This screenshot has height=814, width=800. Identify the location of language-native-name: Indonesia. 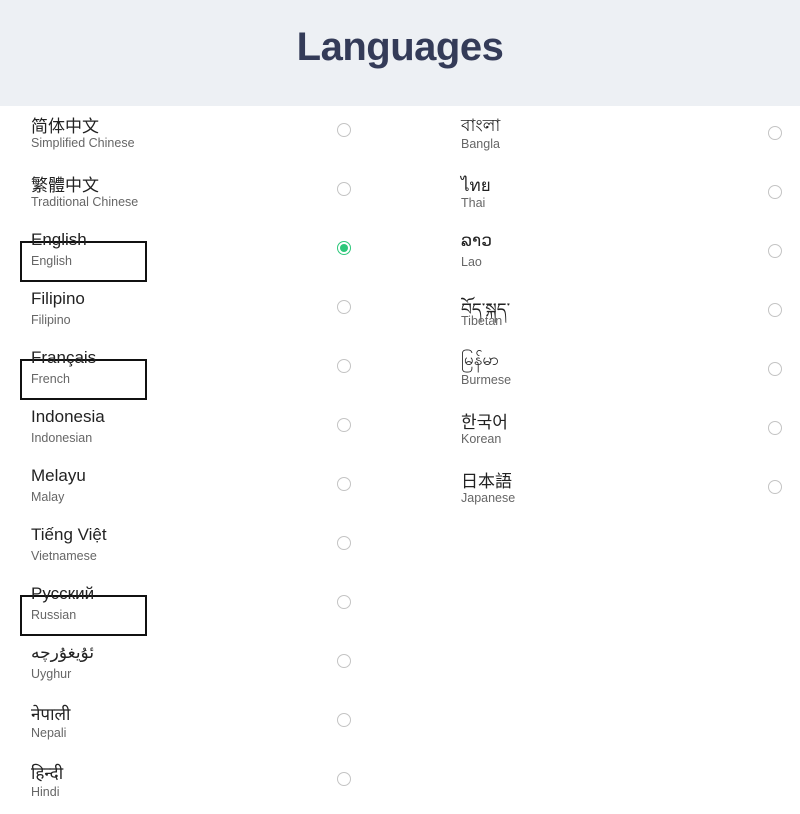
(68, 416).